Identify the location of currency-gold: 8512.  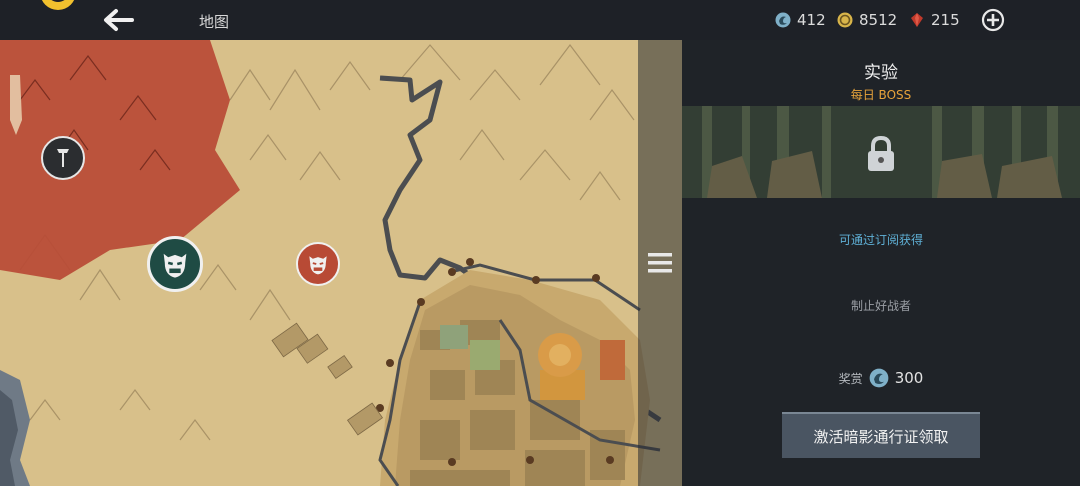
(867, 20).